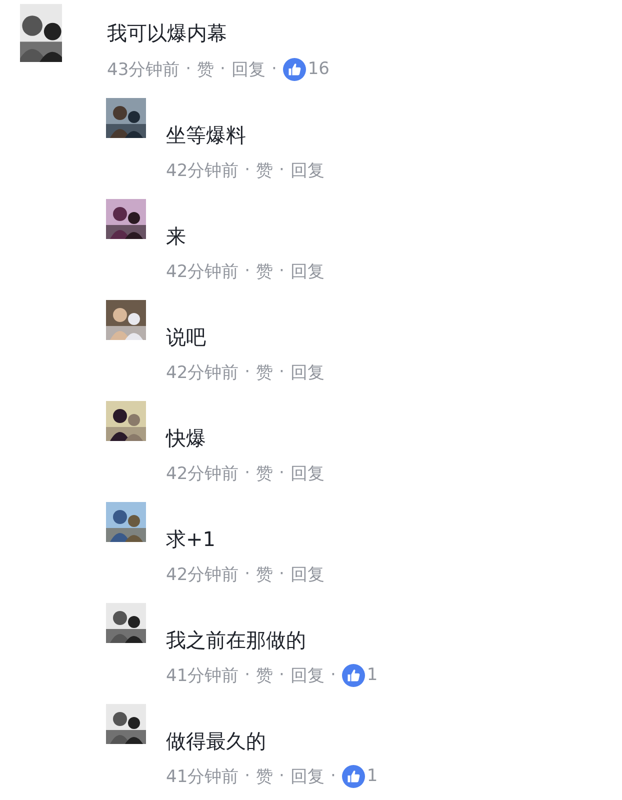 The height and width of the screenshot is (800, 622). Describe the element at coordinates (206, 135) in the screenshot. I see `comment-text: 坐等爆料` at that location.